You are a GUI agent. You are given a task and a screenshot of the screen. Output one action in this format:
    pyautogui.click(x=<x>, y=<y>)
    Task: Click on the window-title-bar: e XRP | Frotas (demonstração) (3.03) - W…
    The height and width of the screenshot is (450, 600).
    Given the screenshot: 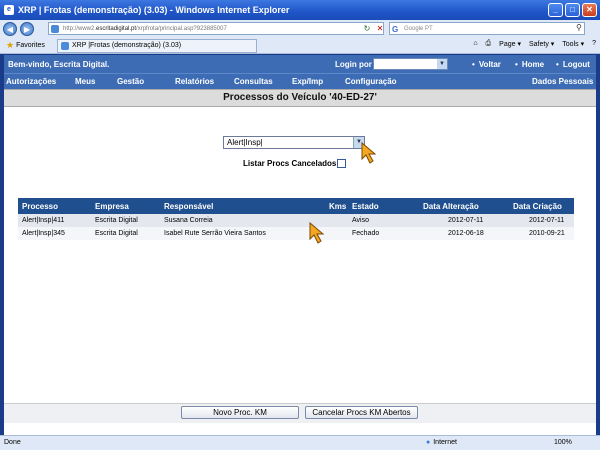 What is the action you would take?
    pyautogui.click(x=300, y=10)
    